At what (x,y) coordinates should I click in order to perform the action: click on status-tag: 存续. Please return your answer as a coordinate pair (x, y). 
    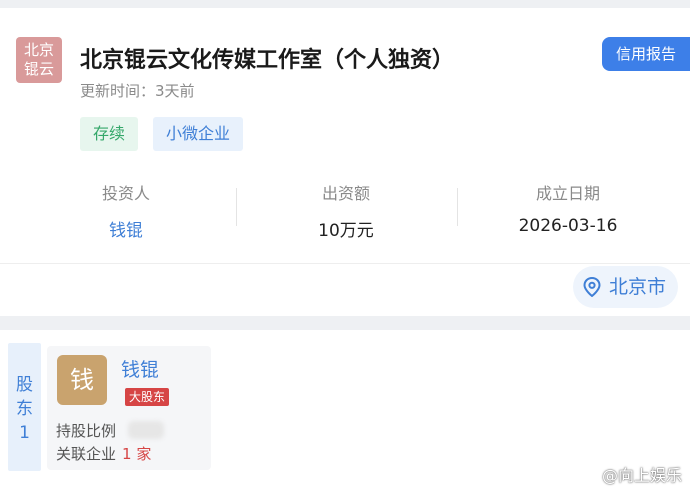
    Looking at the image, I should click on (109, 134).